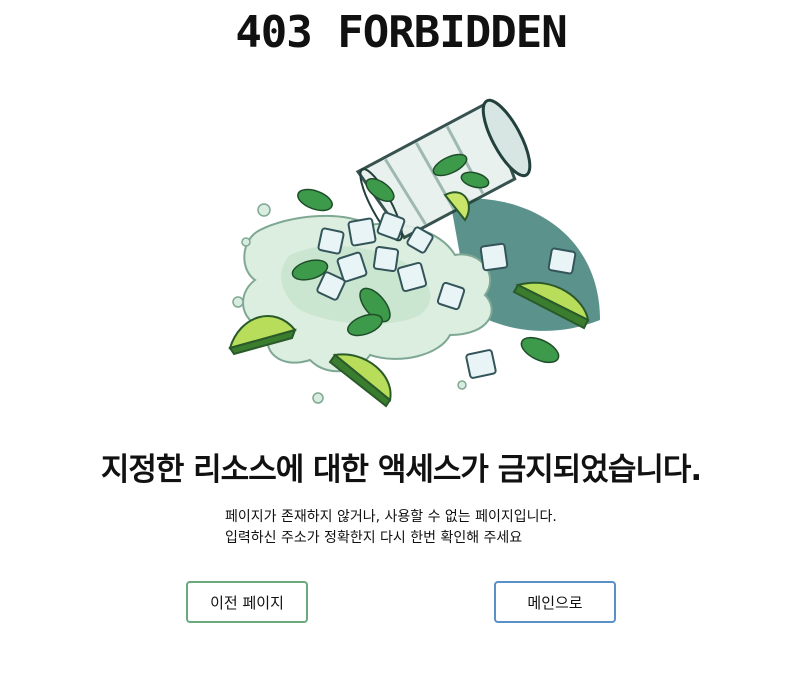 The height and width of the screenshot is (694, 802). Describe the element at coordinates (555, 602) in the screenshot. I see `go-to-main-button: 메인으로` at that location.